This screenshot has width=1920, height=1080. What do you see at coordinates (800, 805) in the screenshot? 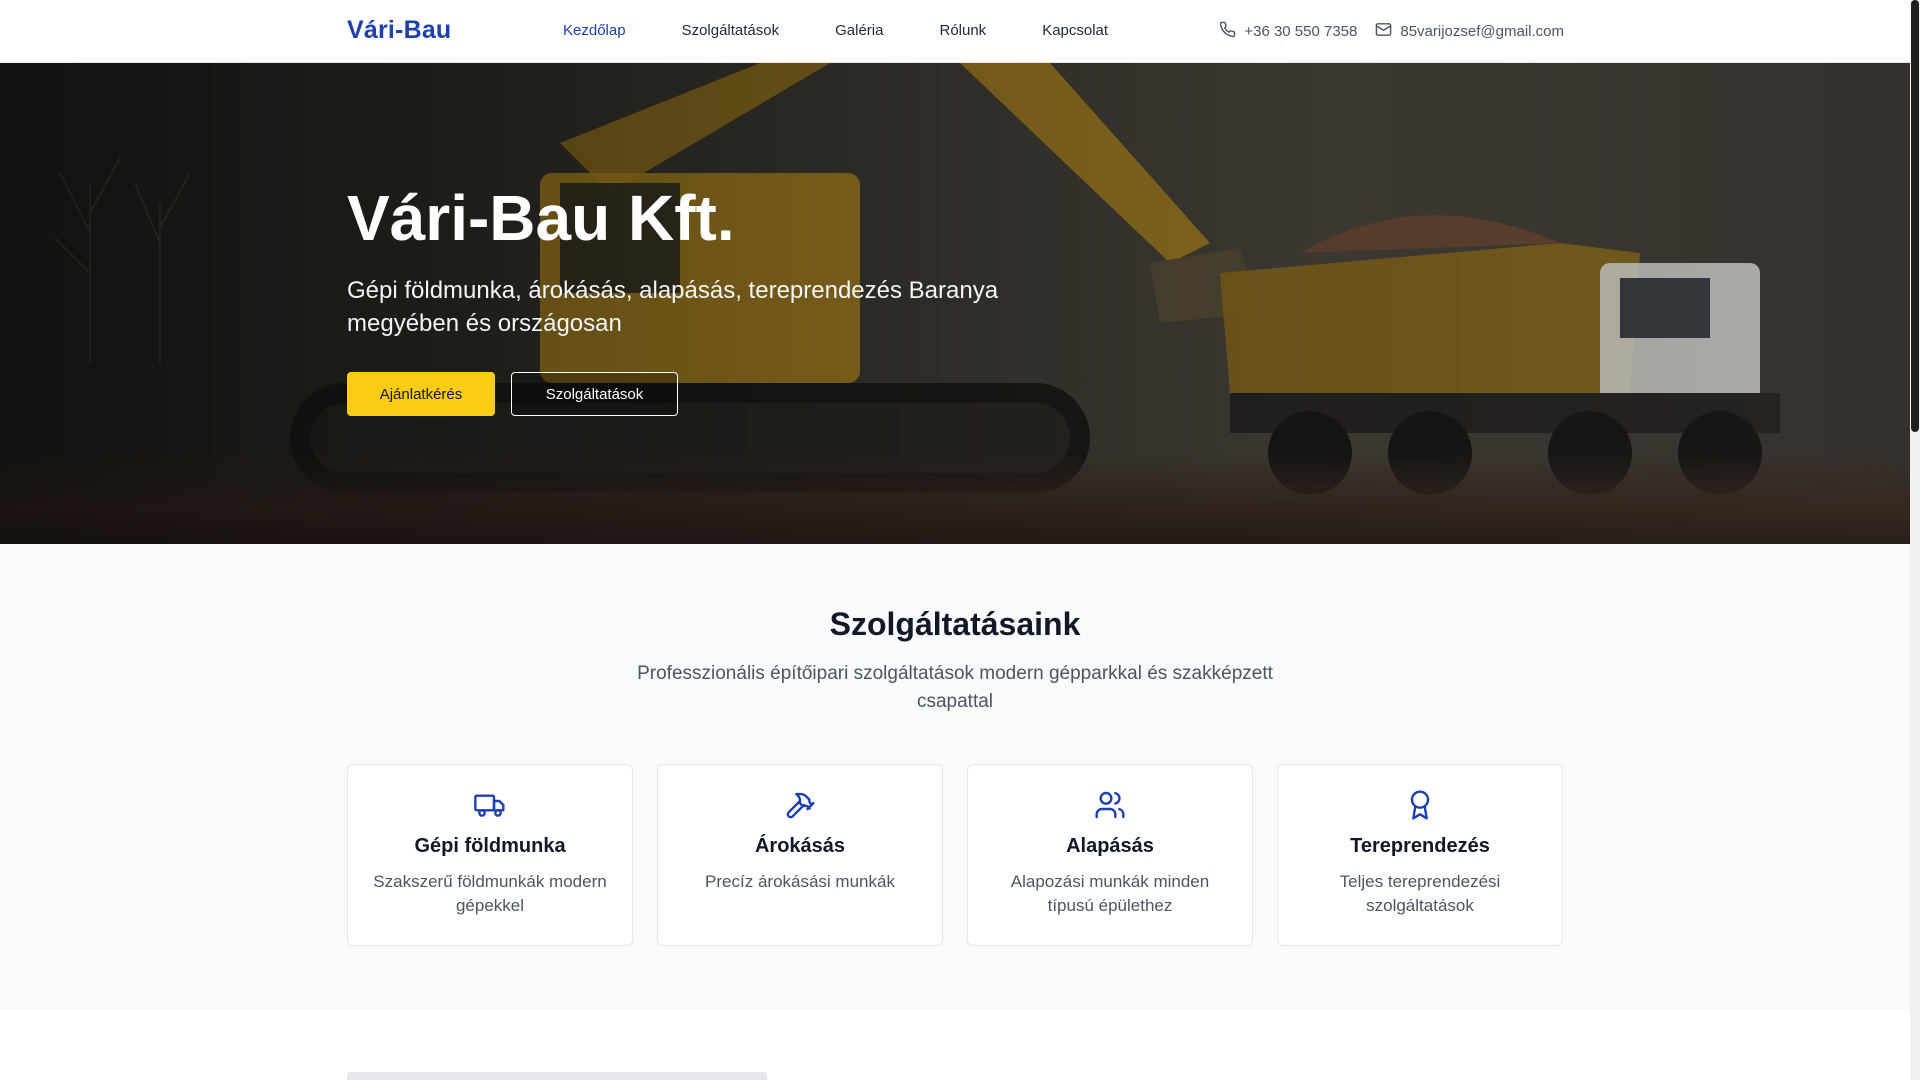
I see `hammer-icon` at bounding box center [800, 805].